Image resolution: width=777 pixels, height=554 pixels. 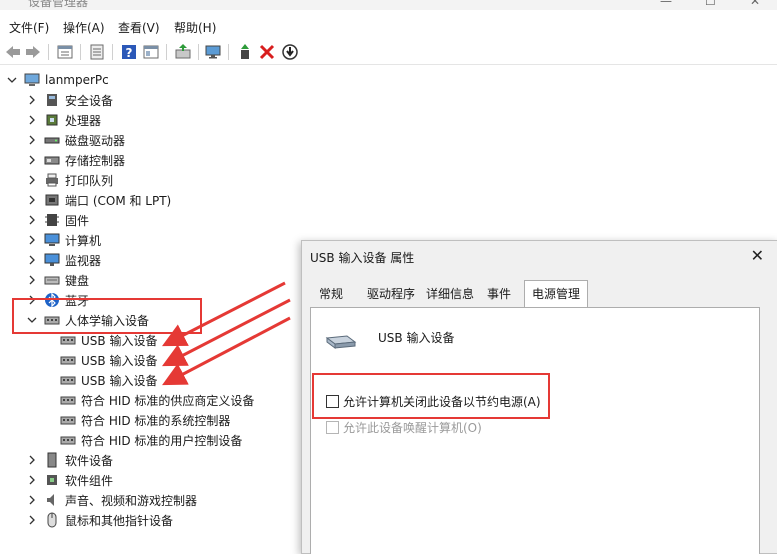 What do you see at coordinates (52, 460) in the screenshot?
I see `software-device-icon` at bounding box center [52, 460].